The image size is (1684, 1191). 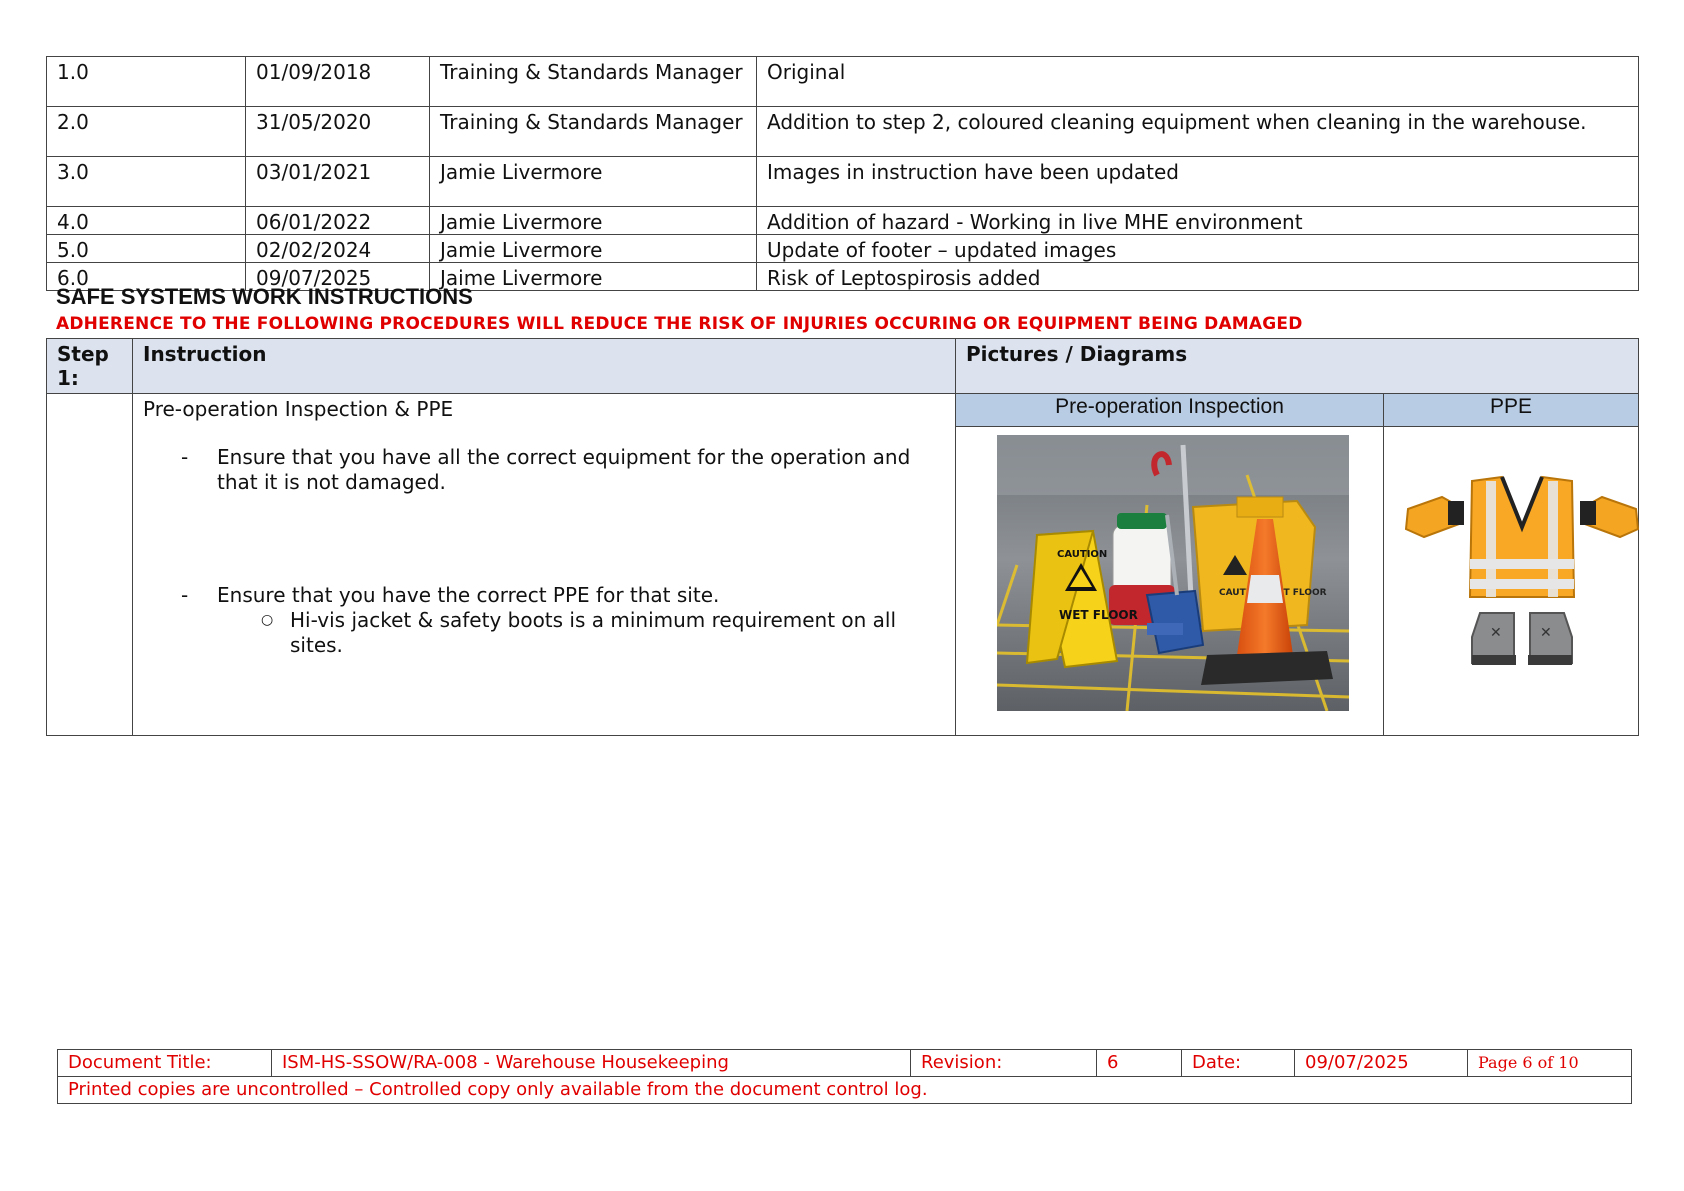 I want to click on date-cell: 01/09/2018, so click(x=337, y=81).